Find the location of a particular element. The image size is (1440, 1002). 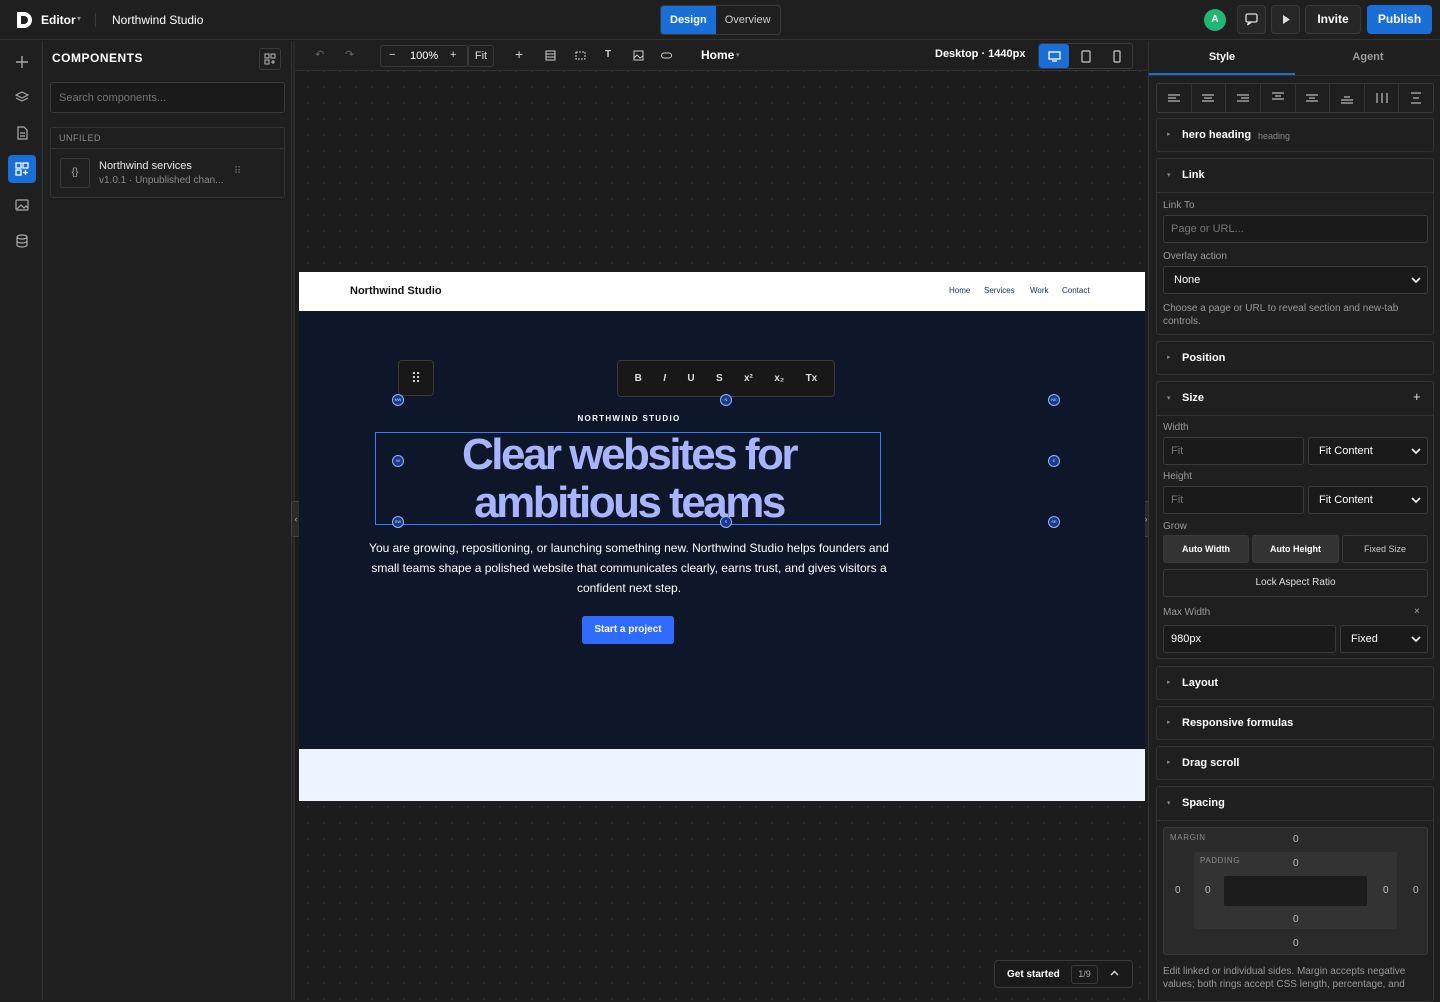

comments-button is located at coordinates (1251, 19).